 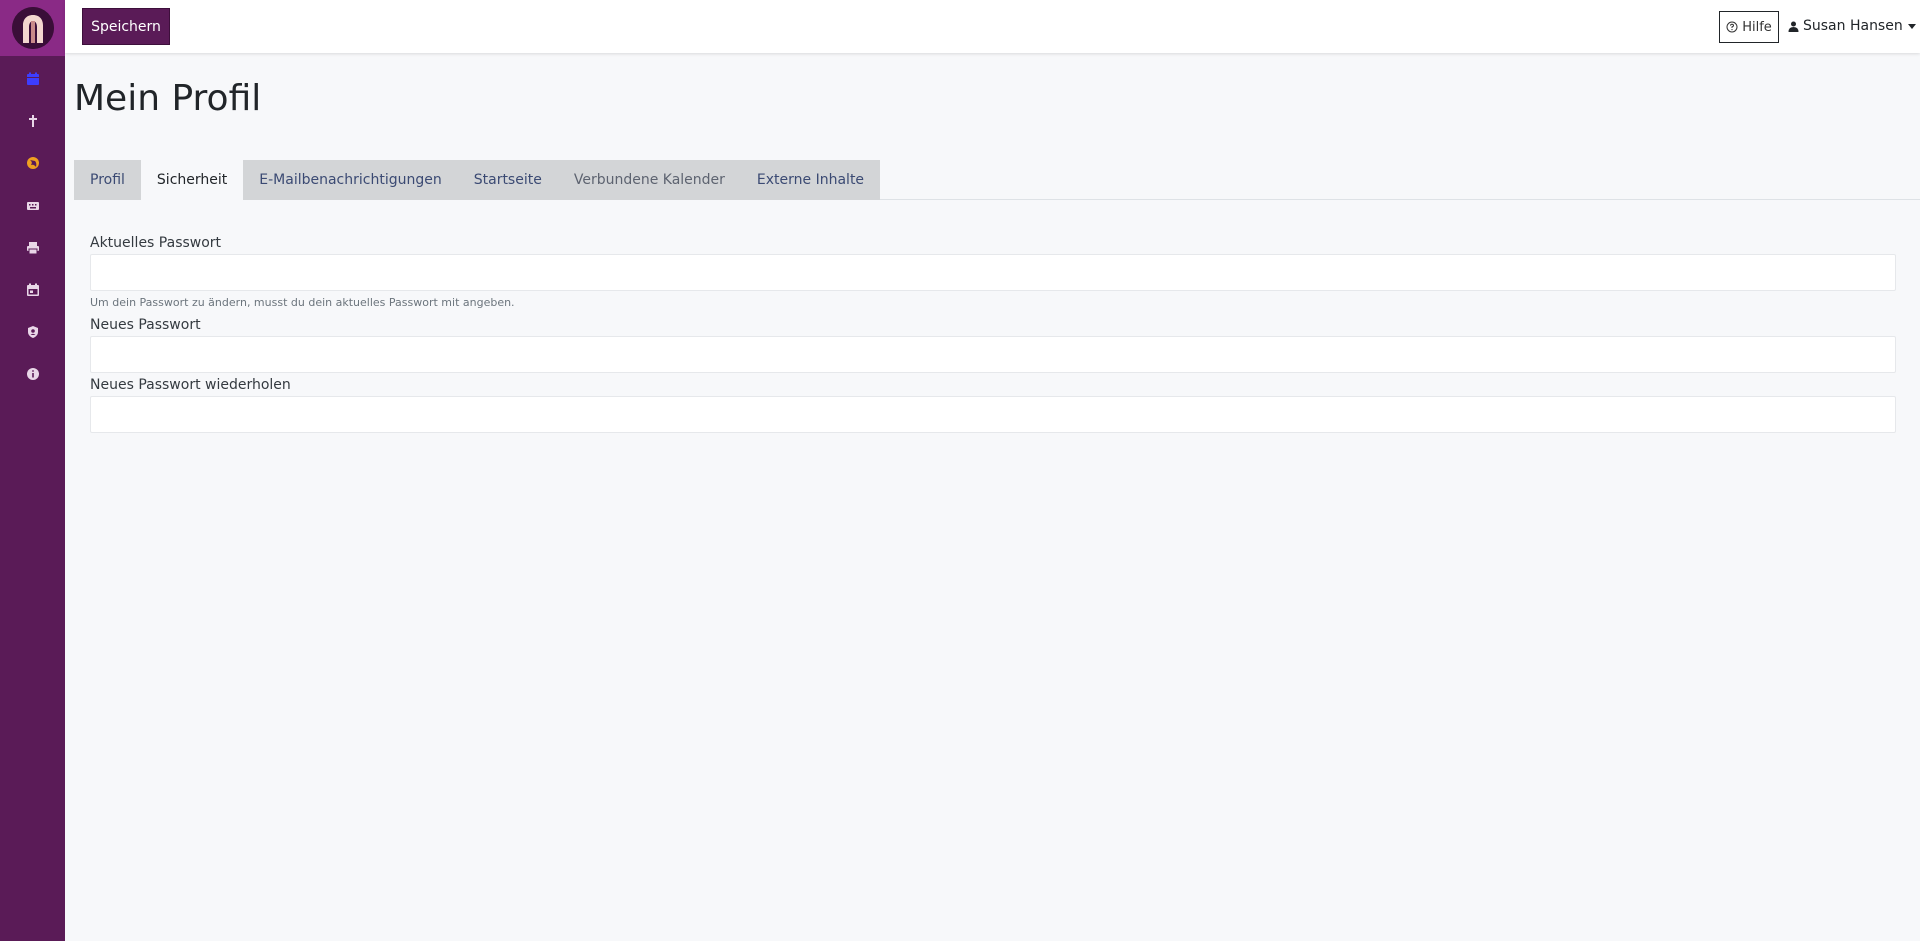 What do you see at coordinates (168, 98) in the screenshot?
I see `page-title: Mein Profil` at bounding box center [168, 98].